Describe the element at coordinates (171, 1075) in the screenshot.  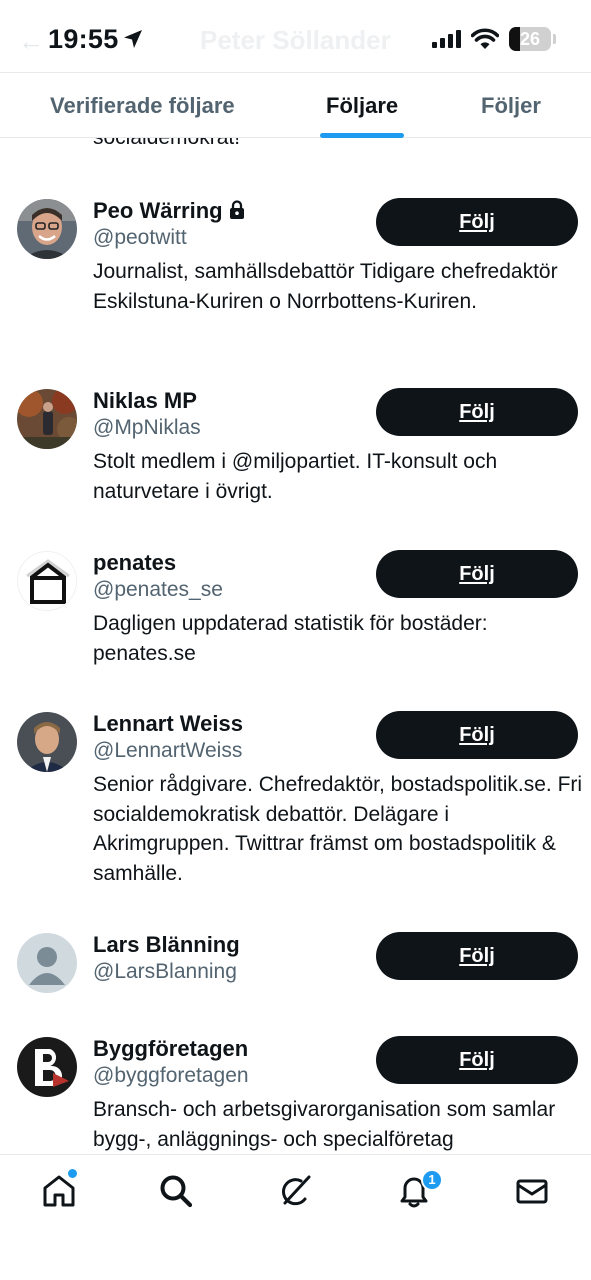
I see `user-handle: @byggforetagen` at that location.